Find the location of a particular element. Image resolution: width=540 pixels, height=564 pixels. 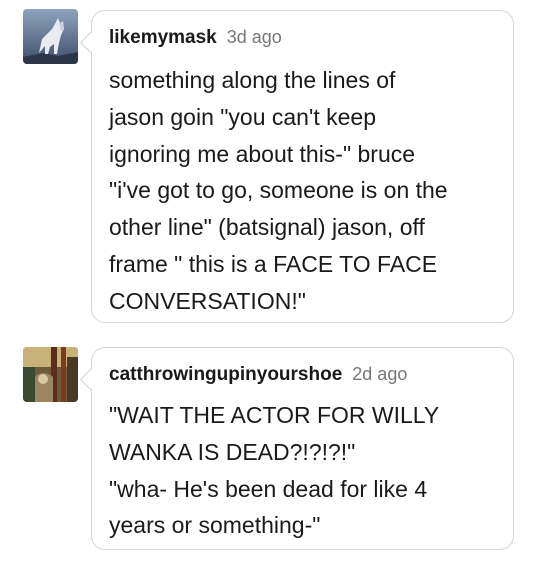

comment-line: CONVERSATION!" is located at coordinates (207, 300).